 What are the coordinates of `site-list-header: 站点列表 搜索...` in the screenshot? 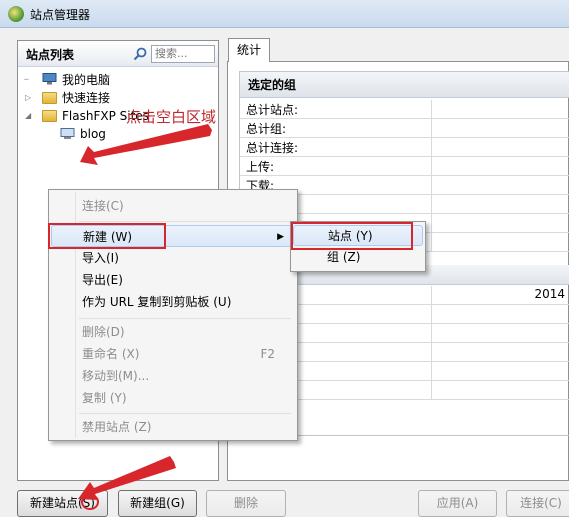 It's located at (118, 54).